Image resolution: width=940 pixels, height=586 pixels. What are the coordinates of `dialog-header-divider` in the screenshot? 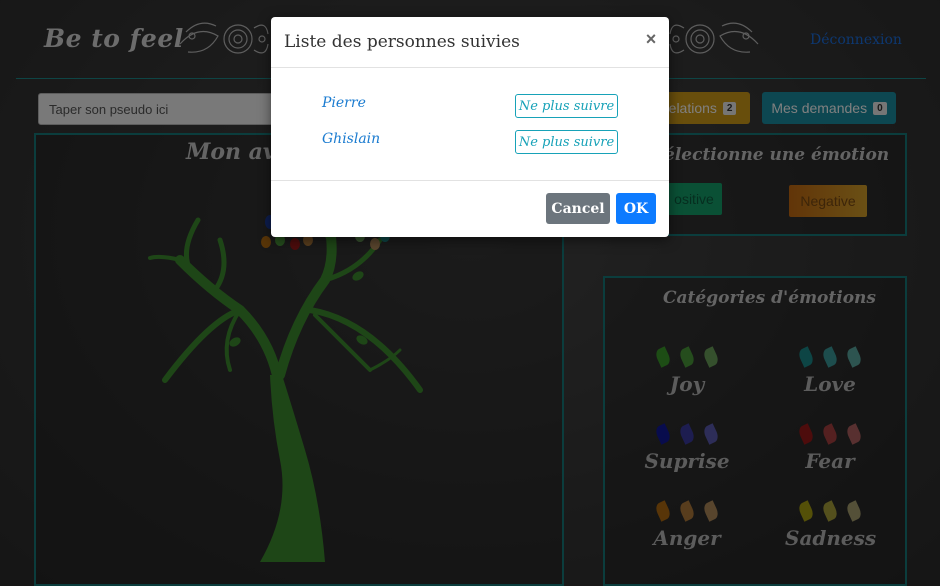 It's located at (470, 67).